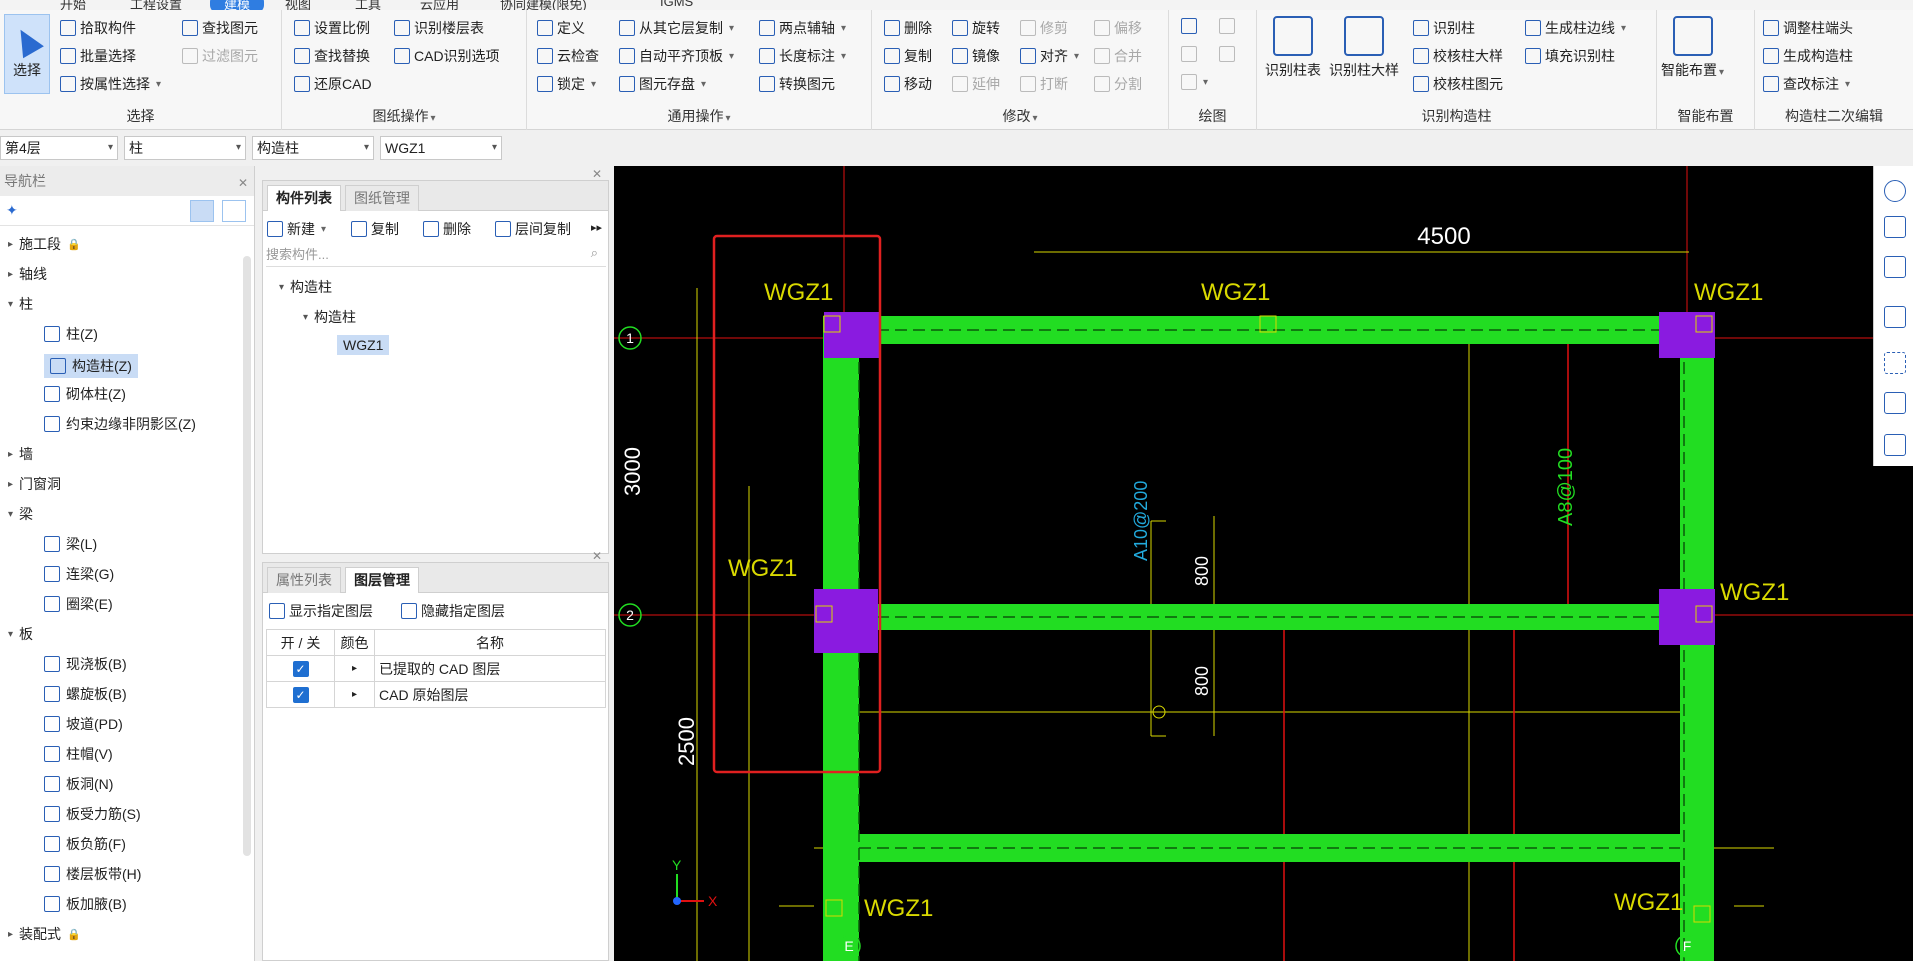 This screenshot has height=961, width=1913. What do you see at coordinates (382, 198) in the screenshot?
I see `tab-drawing-management: 图纸管理` at bounding box center [382, 198].